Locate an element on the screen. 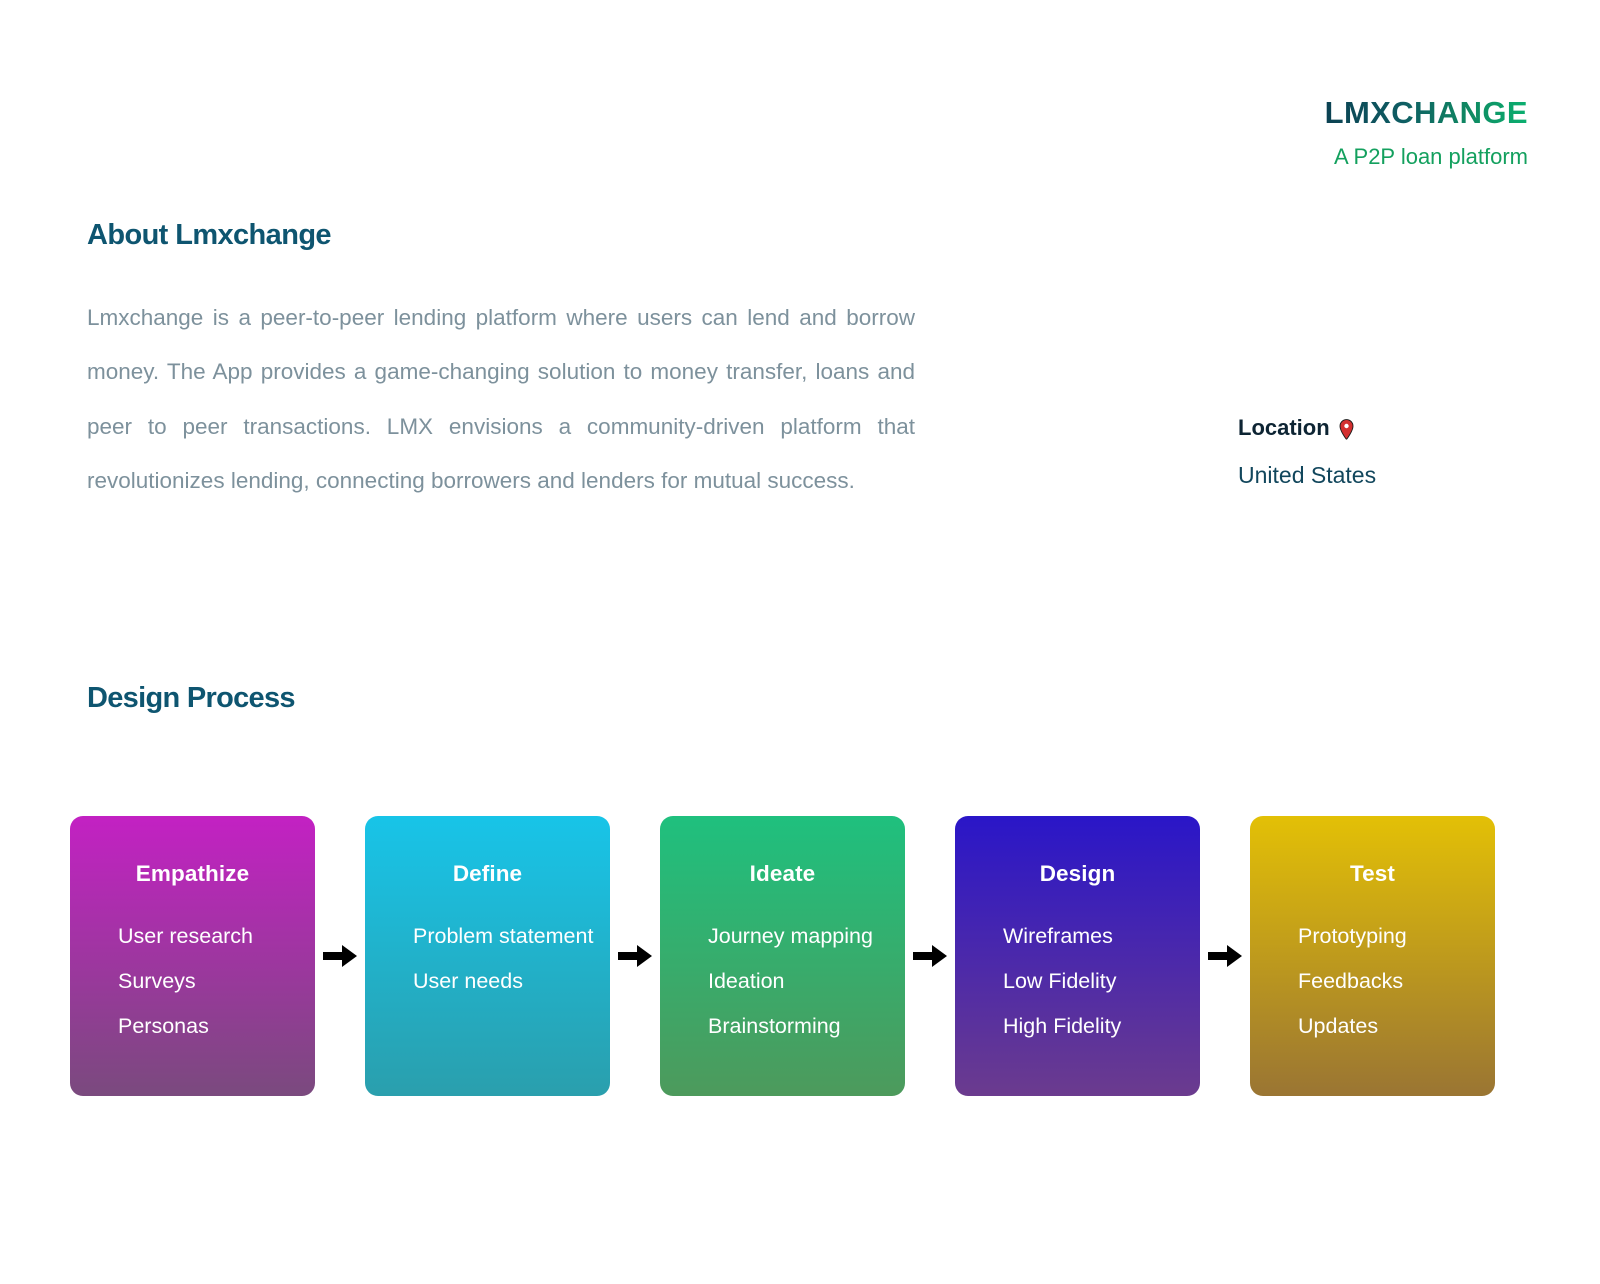 The width and height of the screenshot is (1600, 1284). process-stage-item-list: Prototyping Feedbacks Updates is located at coordinates (1372, 981).